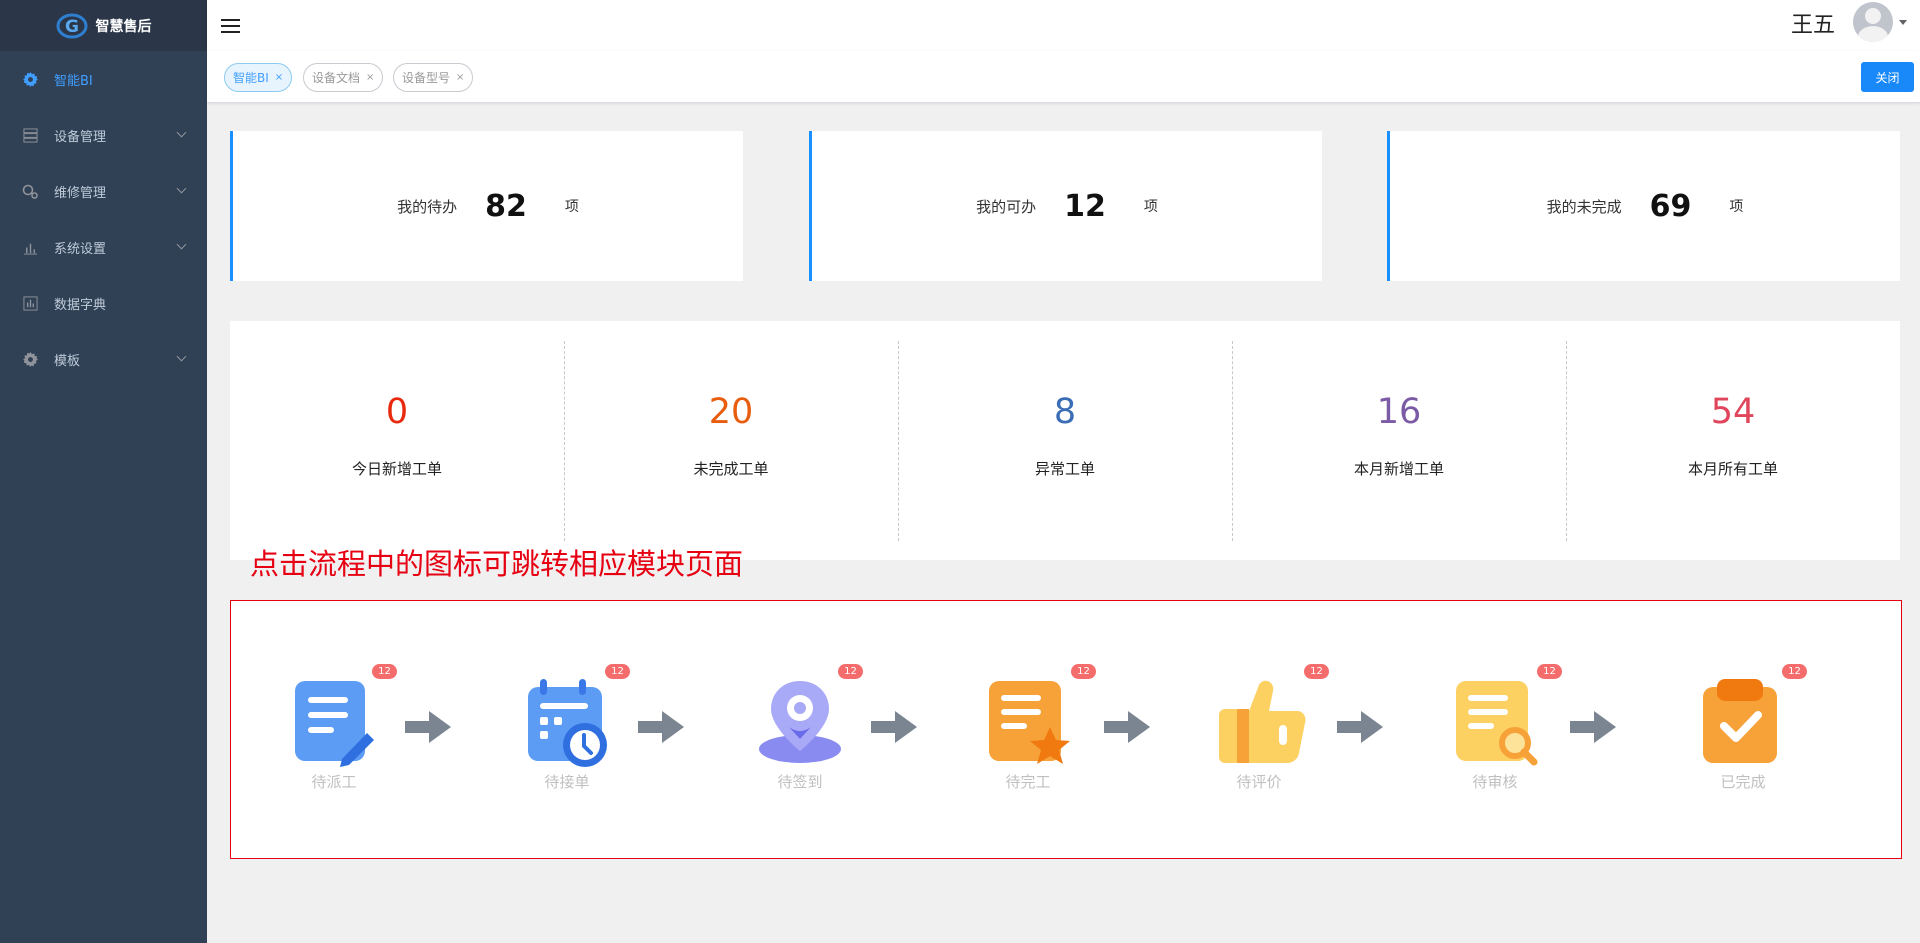 The width and height of the screenshot is (1920, 943). What do you see at coordinates (427, 206) in the screenshot?
I see `stat-card-label: 我的待办` at bounding box center [427, 206].